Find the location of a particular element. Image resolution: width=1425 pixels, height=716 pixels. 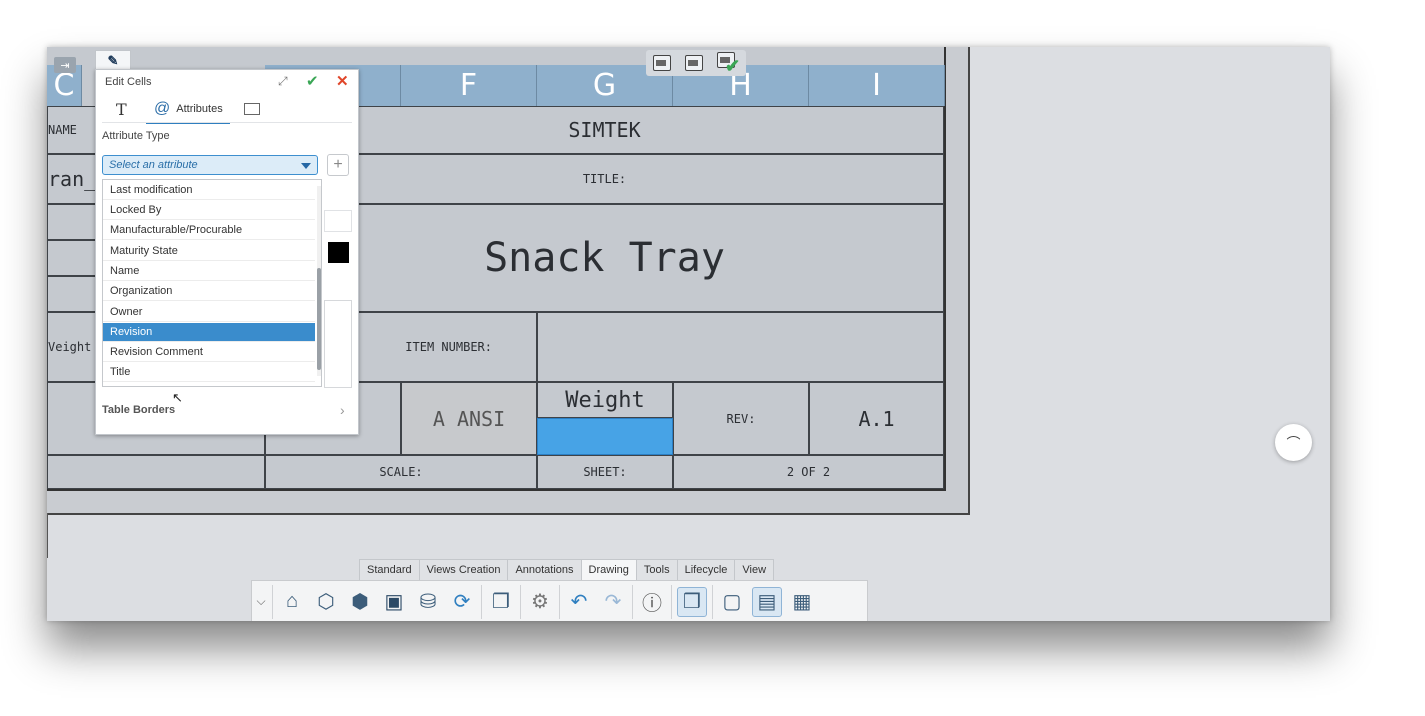

sheet-manager-icon: ▦ is located at coordinates (802, 602).